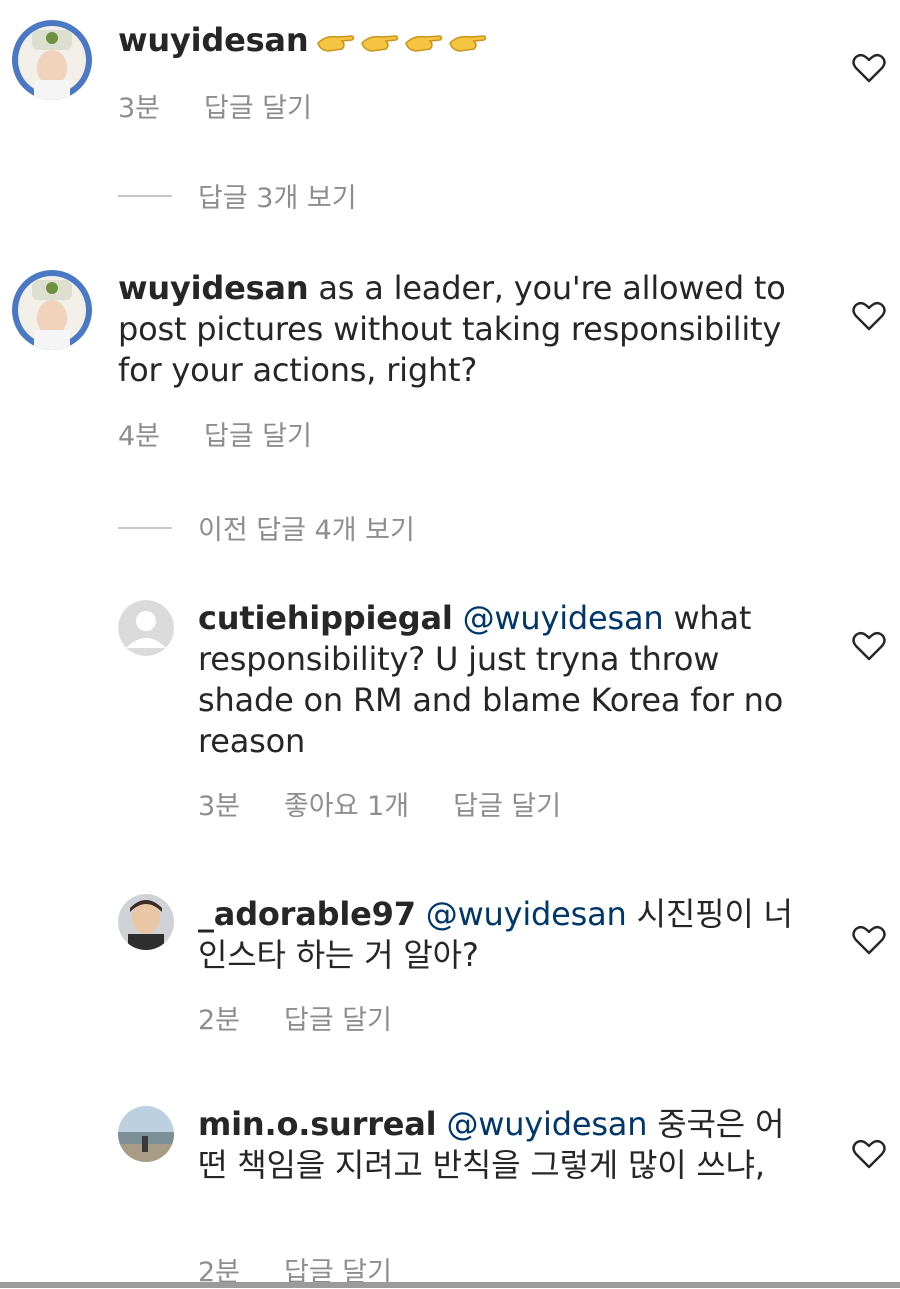  I want to click on comment-meta: 2분 답글 달기, so click(317, 1017).